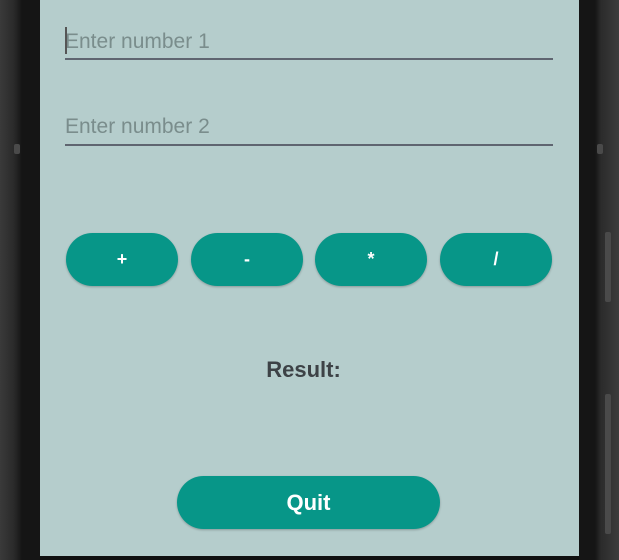  What do you see at coordinates (247, 259) in the screenshot?
I see `subtract-button: -` at bounding box center [247, 259].